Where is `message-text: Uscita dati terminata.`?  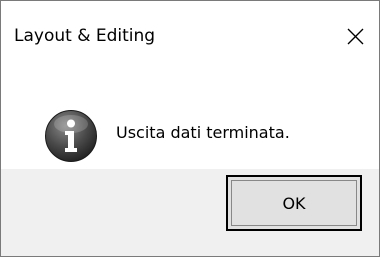 message-text: Uscita dati terminata. is located at coordinates (203, 132).